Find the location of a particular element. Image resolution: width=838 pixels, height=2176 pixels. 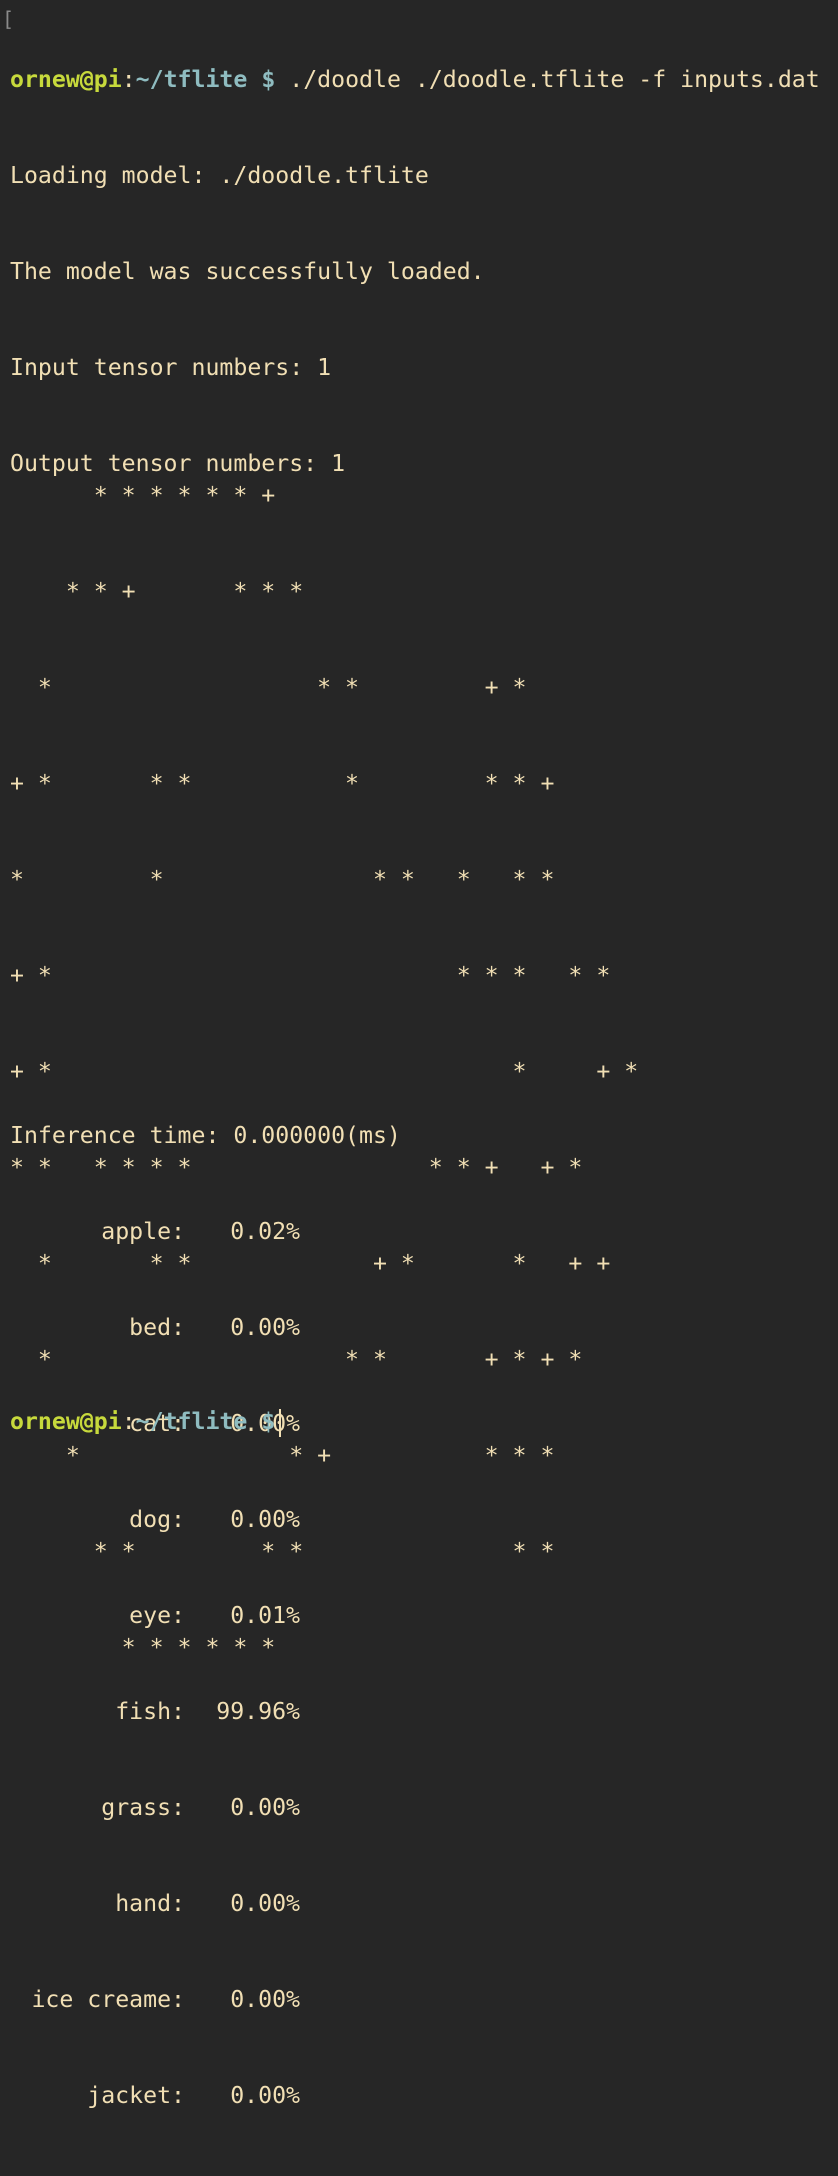

result-label: jacket: is located at coordinates (136, 2095).